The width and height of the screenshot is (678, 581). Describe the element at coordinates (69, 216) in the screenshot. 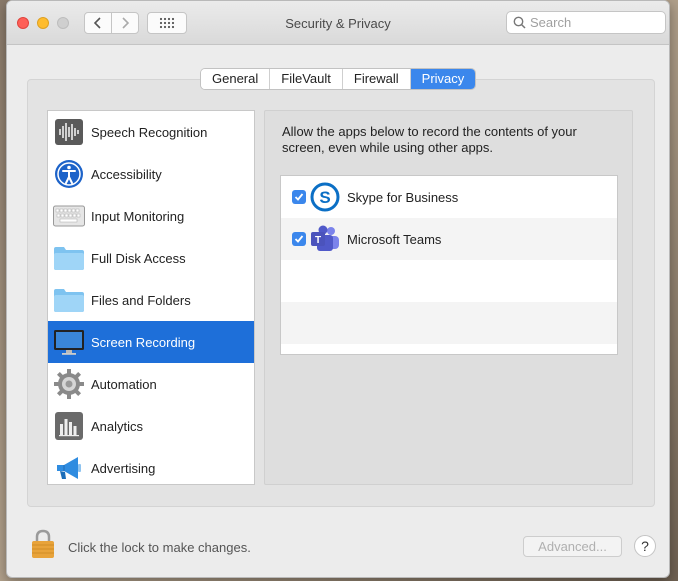

I see `keyboard-icon` at that location.